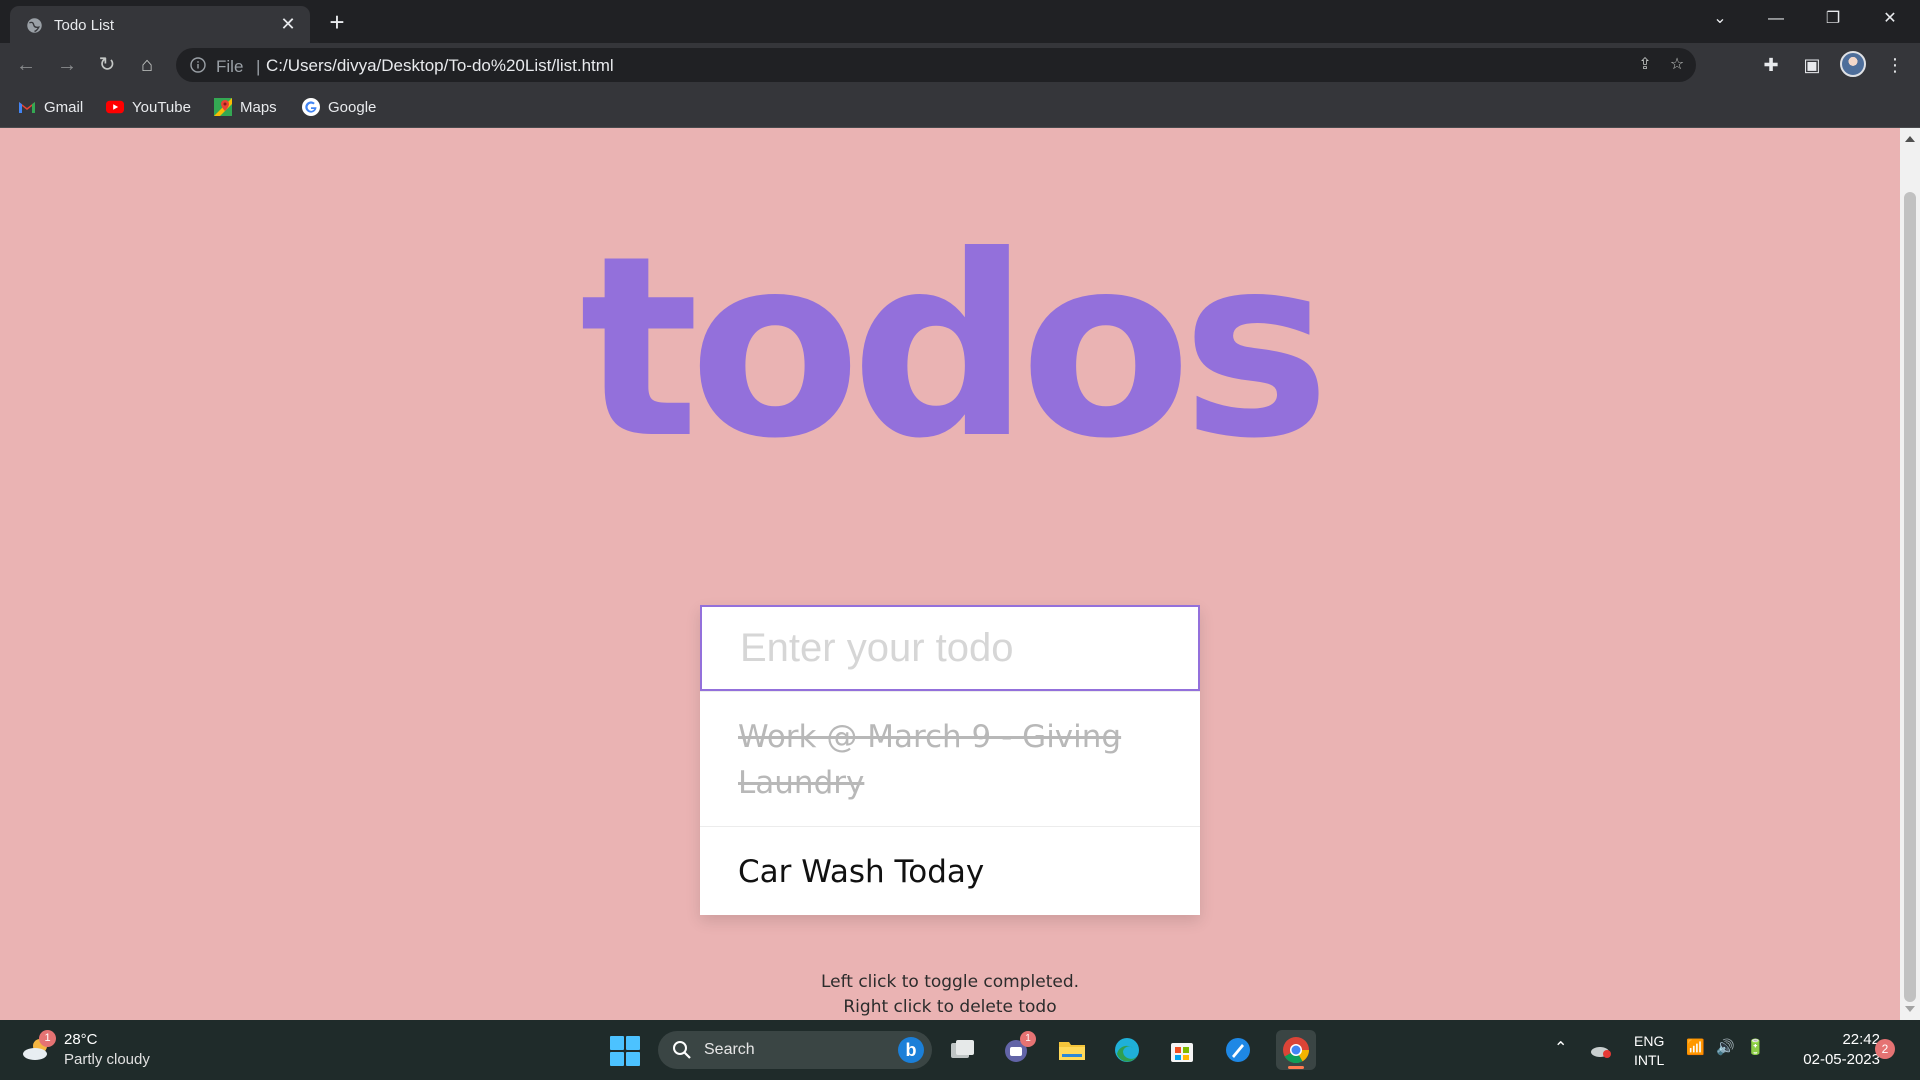 This screenshot has width=1920, height=1080. Describe the element at coordinates (161, 107) in the screenshot. I see `bookmark-label: YouTube` at that location.